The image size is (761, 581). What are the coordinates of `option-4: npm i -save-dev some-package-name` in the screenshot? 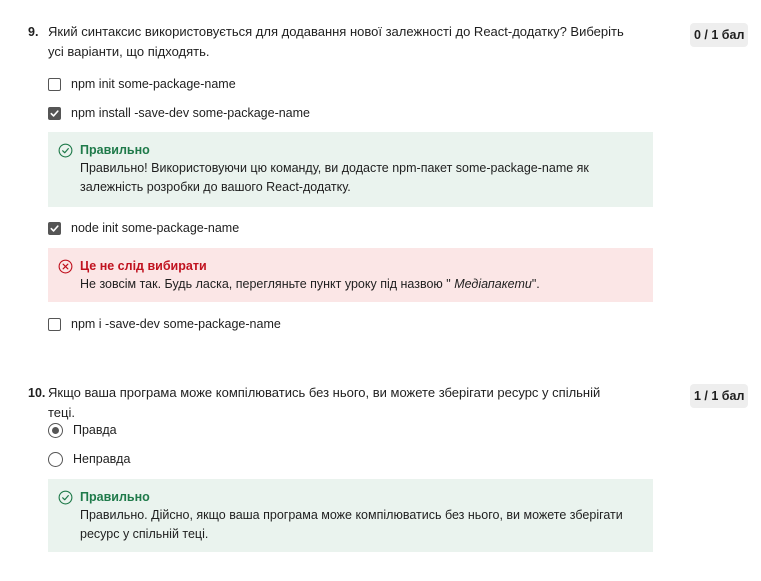 It's located at (164, 324).